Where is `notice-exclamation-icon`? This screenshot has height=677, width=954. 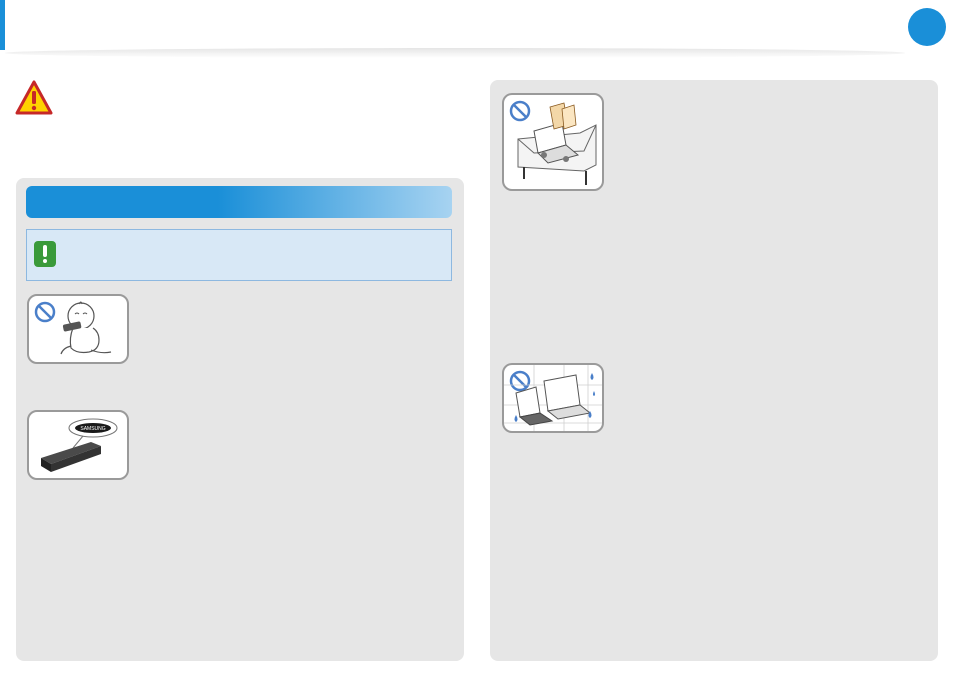 notice-exclamation-icon is located at coordinates (45, 254).